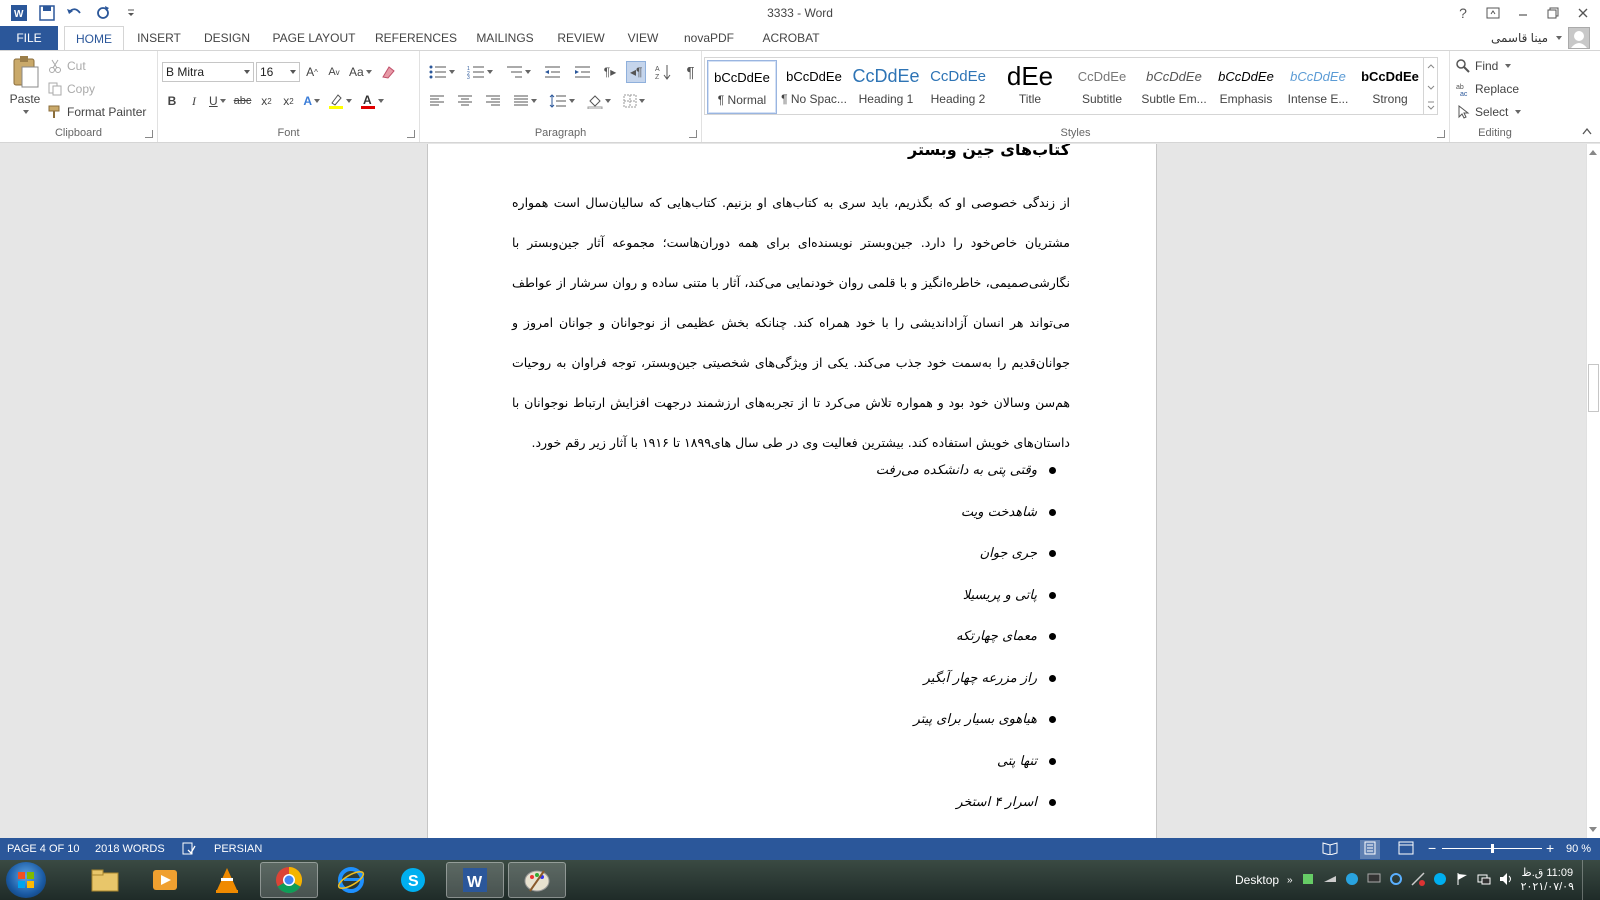 This screenshot has height=900, width=1600. Describe the element at coordinates (518, 72) in the screenshot. I see `multilevel-list-icon` at that location.